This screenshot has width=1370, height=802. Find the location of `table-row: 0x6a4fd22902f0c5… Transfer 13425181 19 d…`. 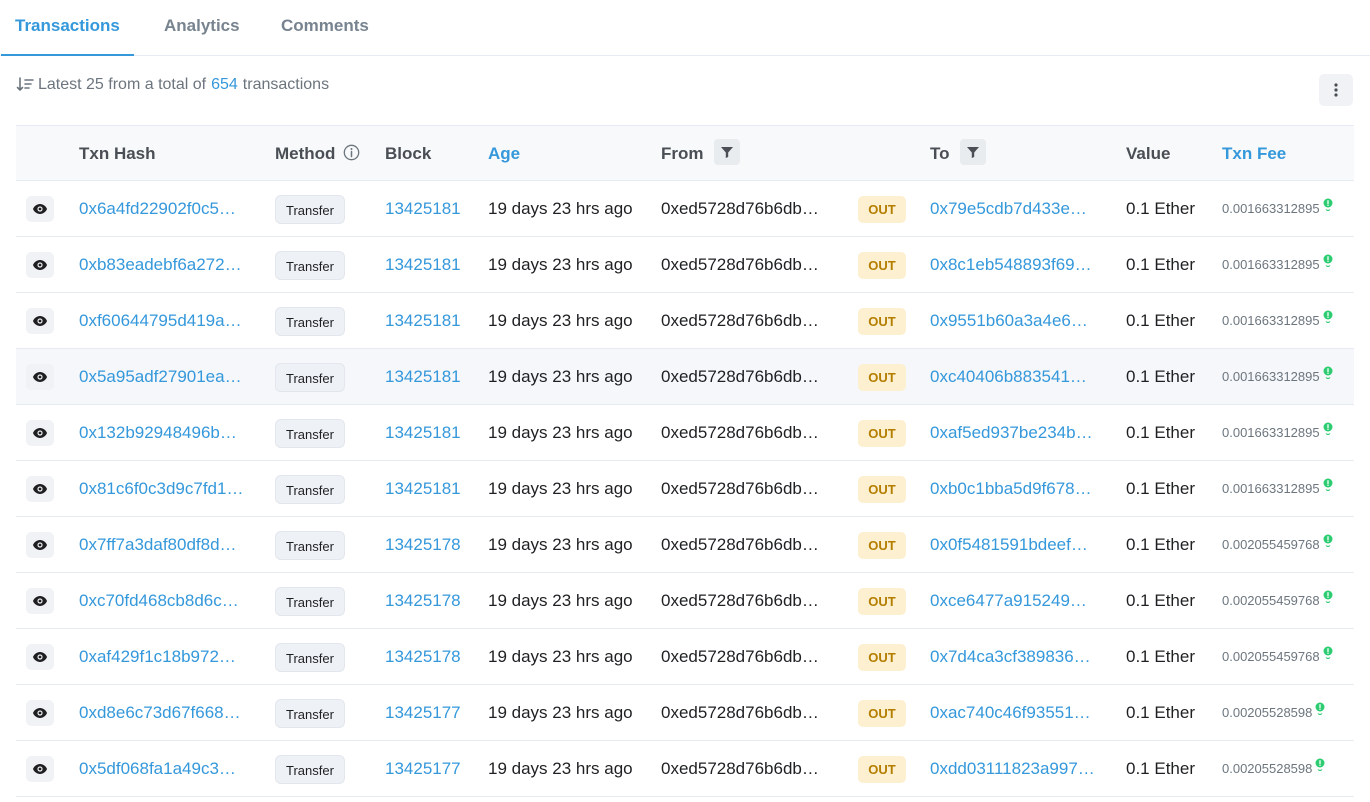

table-row: 0x6a4fd22902f0c5… Transfer 13425181 19 d… is located at coordinates (685, 209).